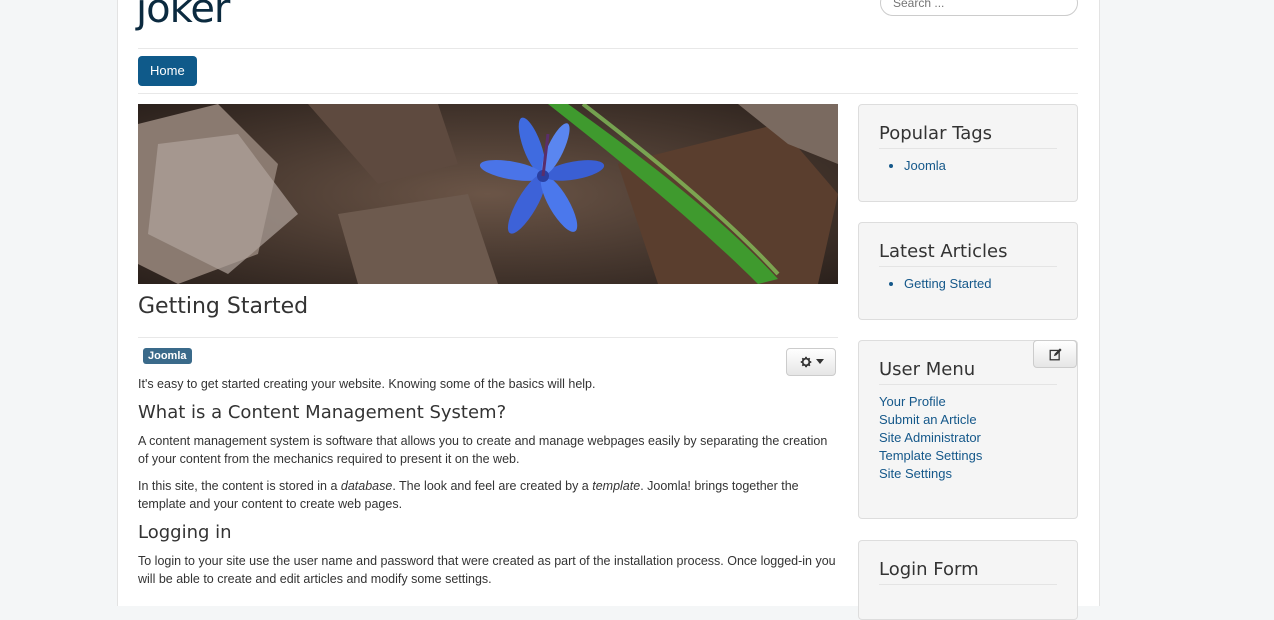  I want to click on gear-icon, so click(805, 362).